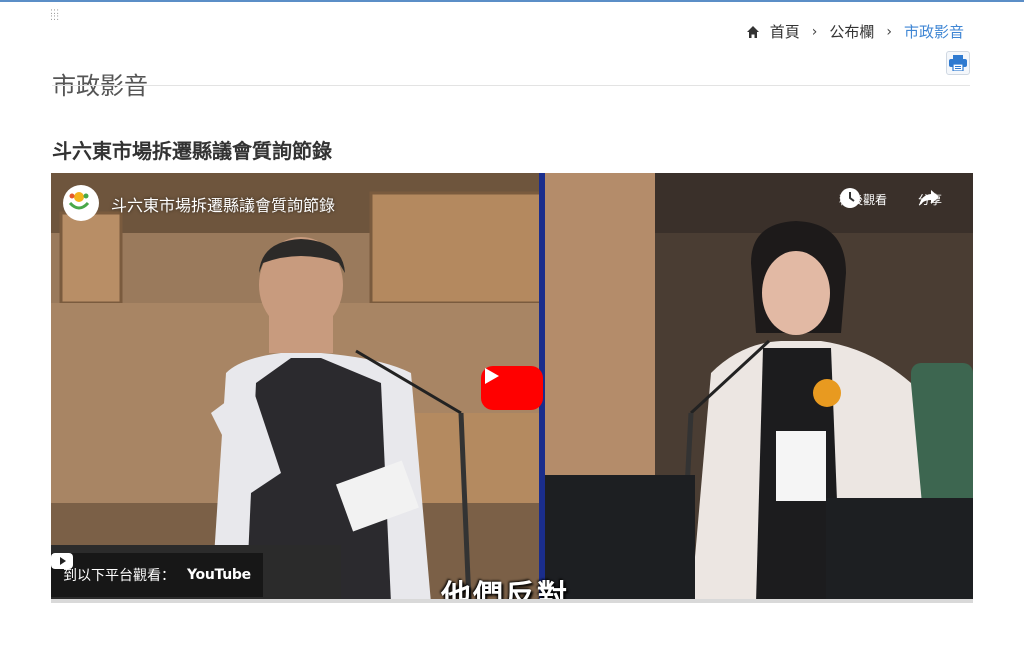  What do you see at coordinates (785, 31) in the screenshot?
I see `breadcrumb-home: 首頁` at bounding box center [785, 31].